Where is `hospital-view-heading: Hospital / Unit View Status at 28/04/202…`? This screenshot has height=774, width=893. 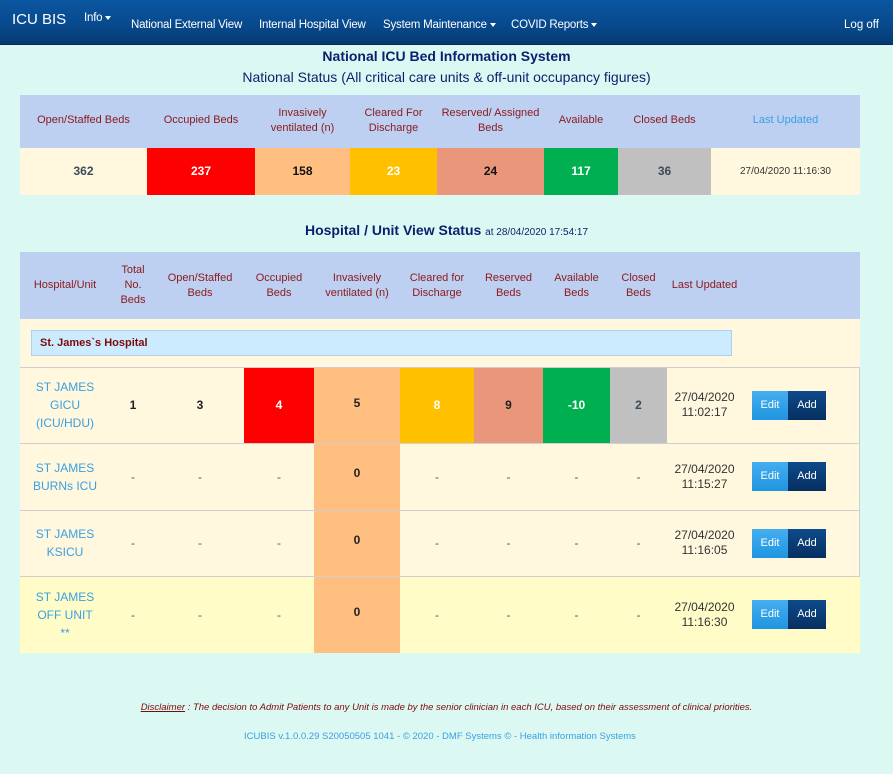 hospital-view-heading: Hospital / Unit View Status at 28/04/202… is located at coordinates (446, 230).